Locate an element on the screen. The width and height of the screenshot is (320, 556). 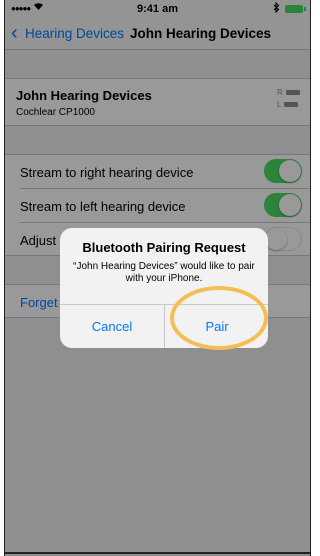
pair-highlight-ring is located at coordinates (219, 318).